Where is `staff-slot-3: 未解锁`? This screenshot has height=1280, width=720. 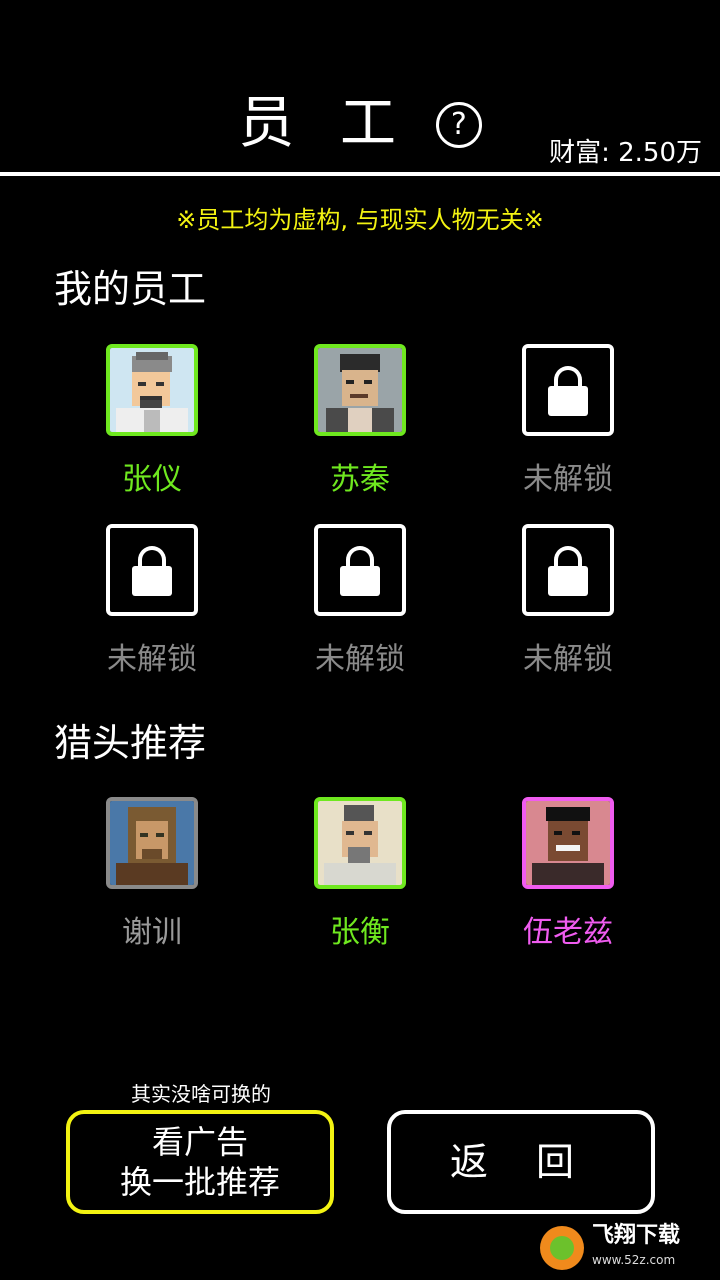 staff-slot-3: 未解锁 is located at coordinates (568, 421).